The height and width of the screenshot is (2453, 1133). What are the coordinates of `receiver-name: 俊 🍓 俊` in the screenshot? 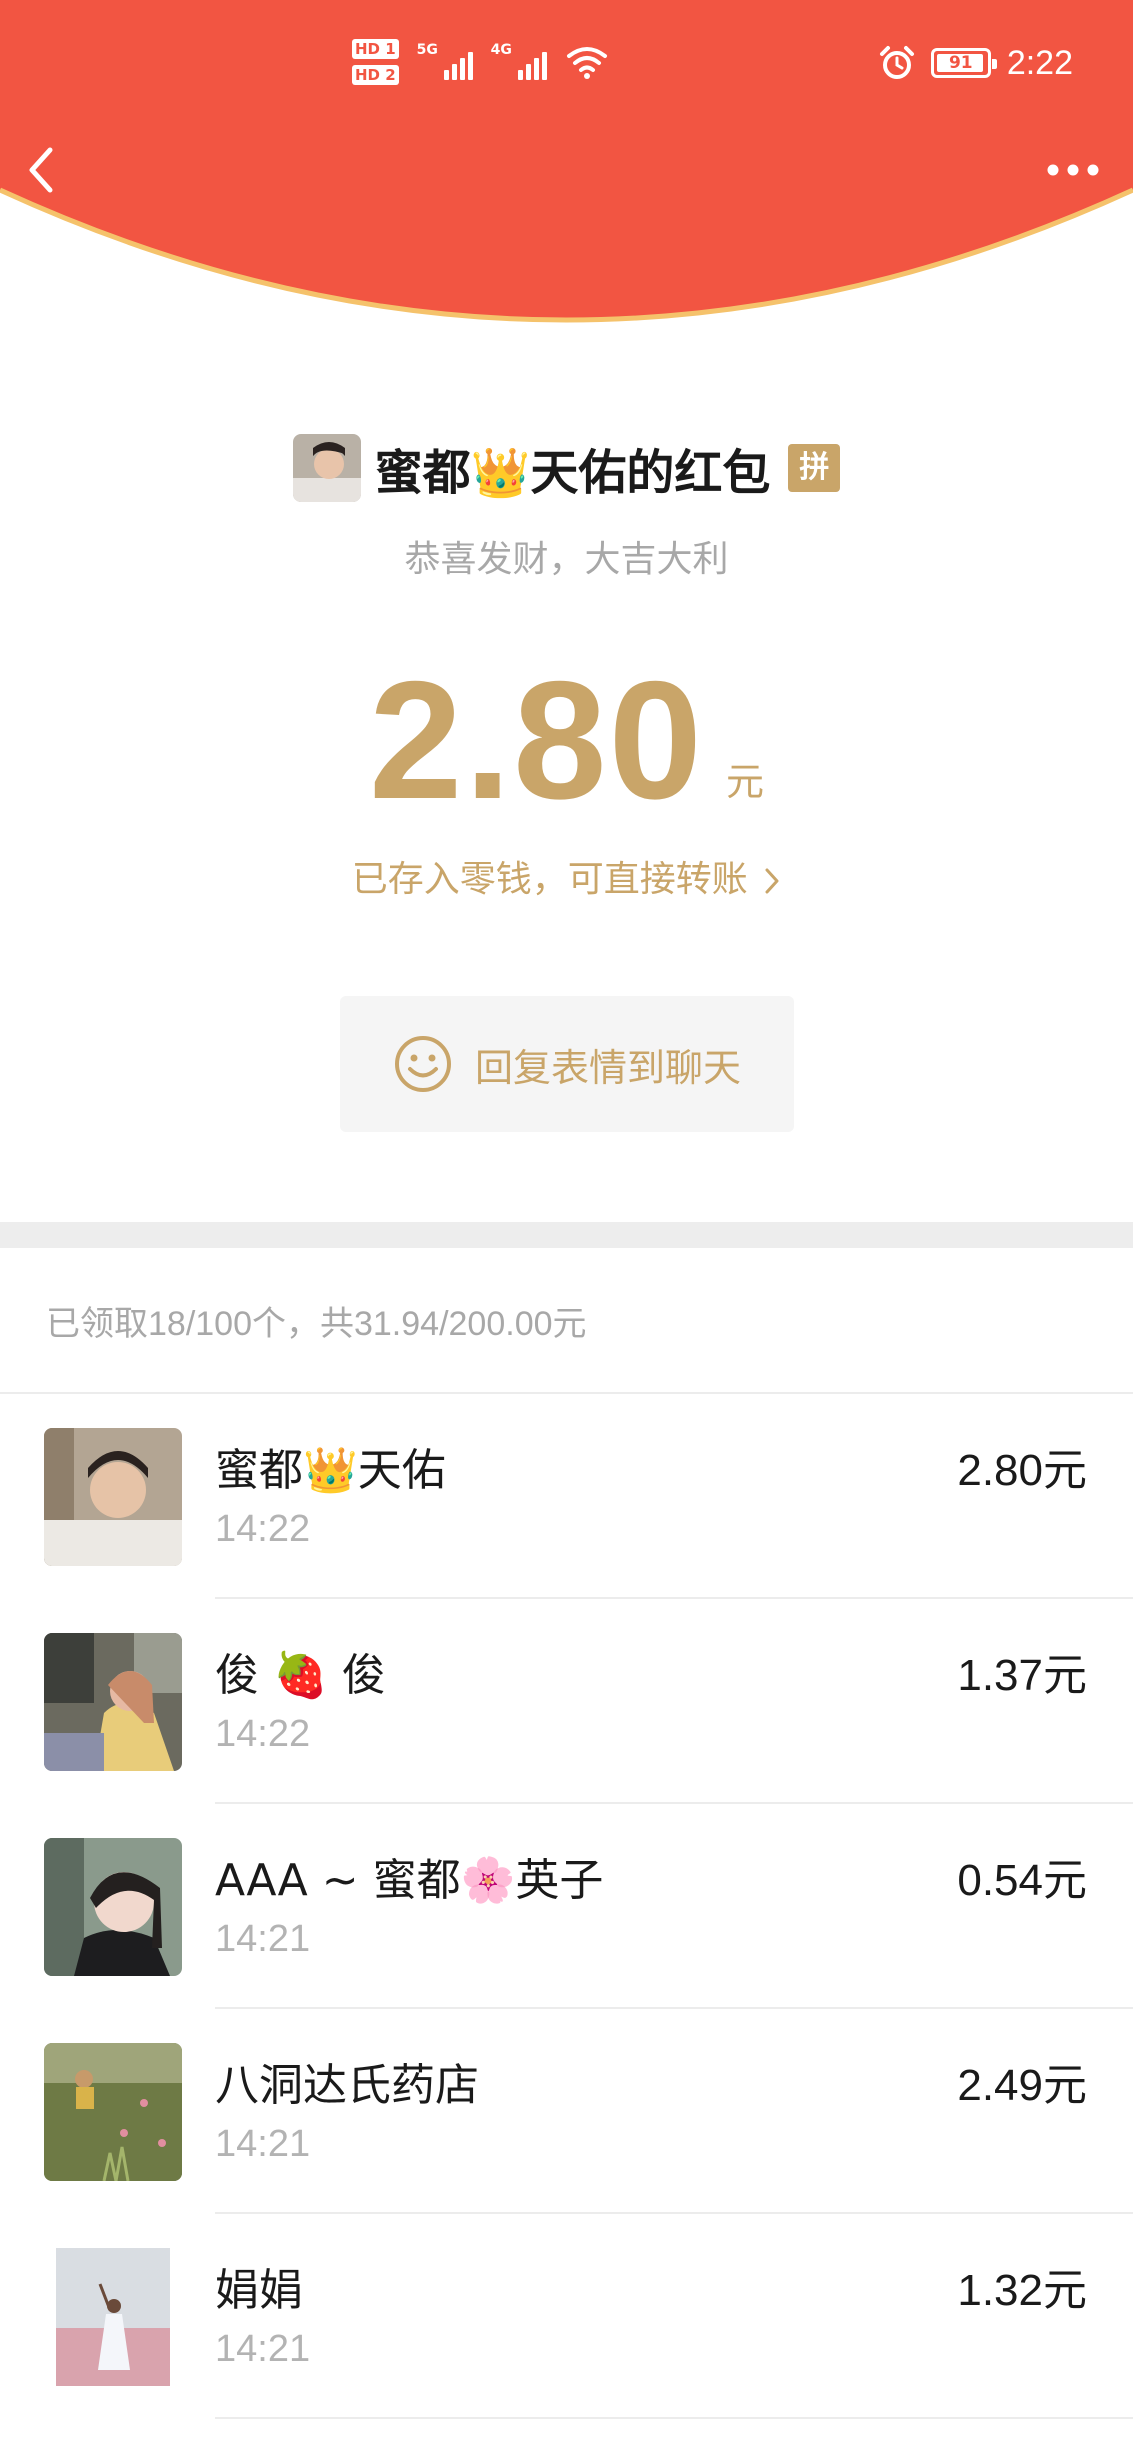 It's located at (300, 1675).